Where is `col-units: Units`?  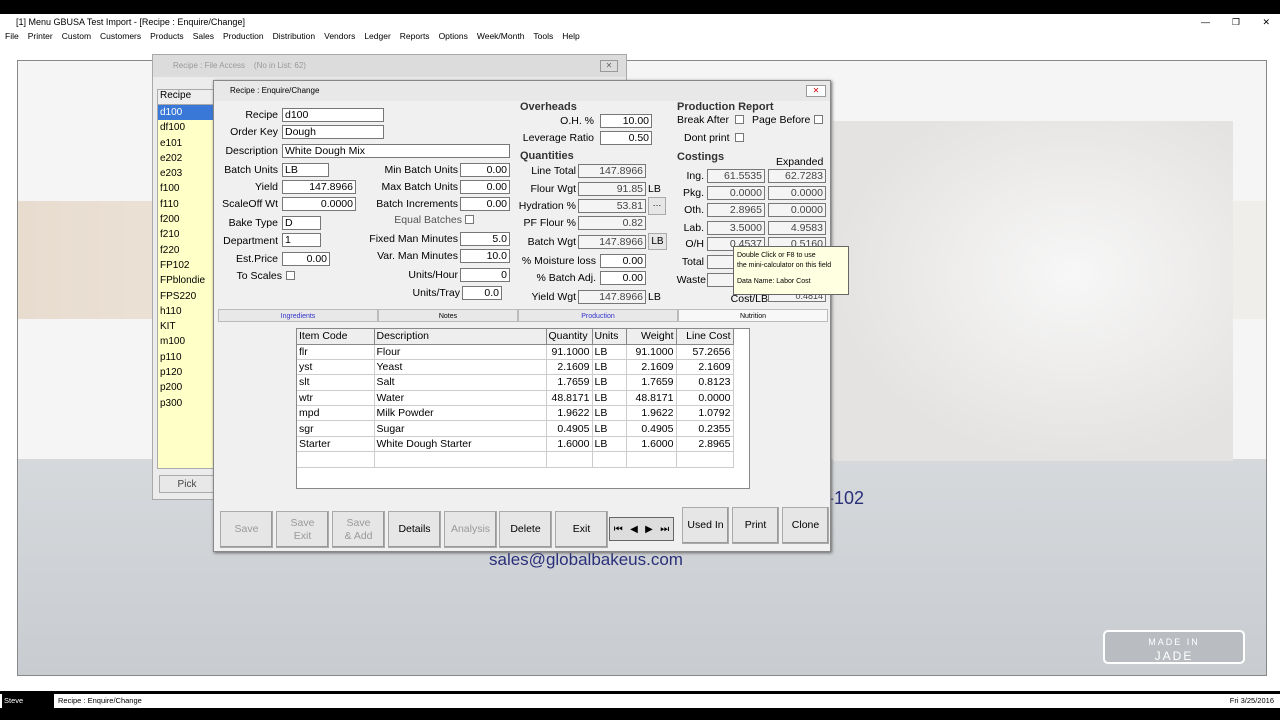 col-units: Units is located at coordinates (609, 337).